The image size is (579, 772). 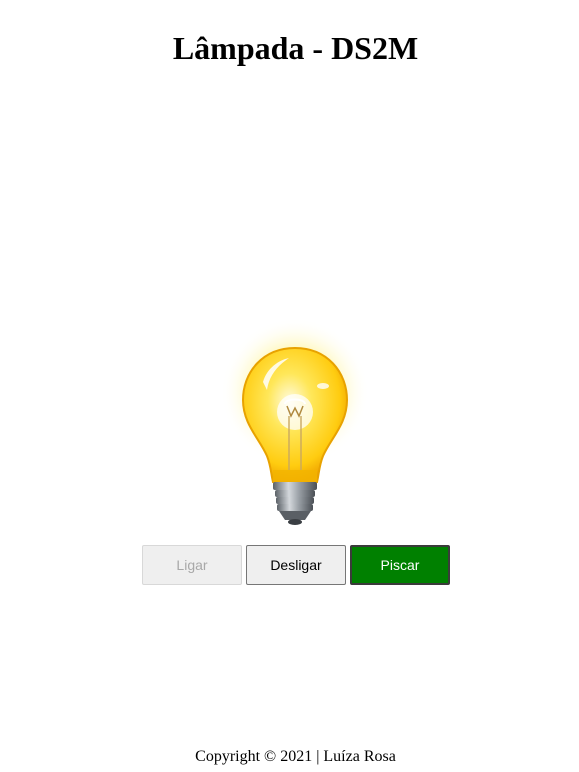 I want to click on turn-off-button: Desligar, so click(x=296, y=565).